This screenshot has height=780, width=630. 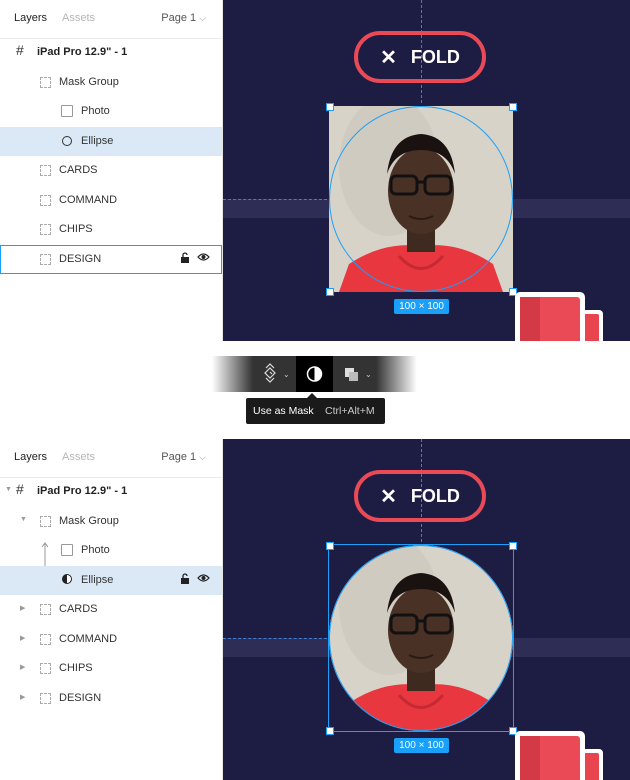 I want to click on layer-row-frame: # iPad Pro 12.9" - 1, so click(x=111, y=53).